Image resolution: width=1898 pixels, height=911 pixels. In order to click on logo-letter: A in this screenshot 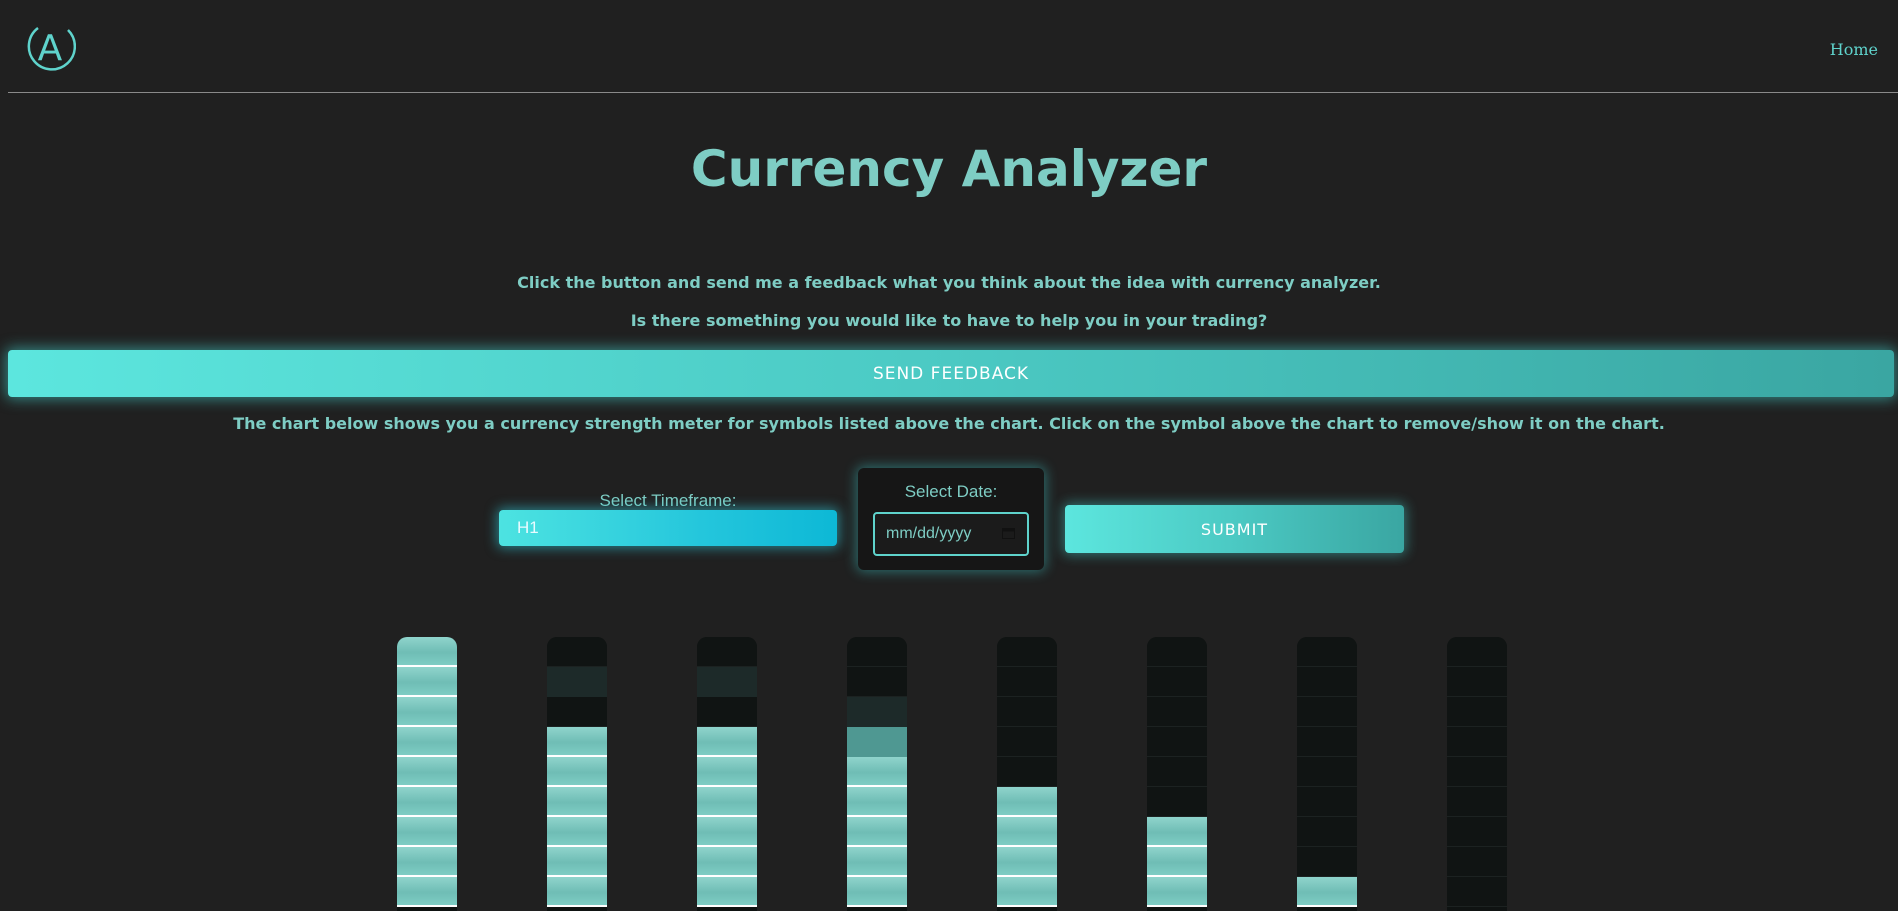, I will do `click(50, 48)`.